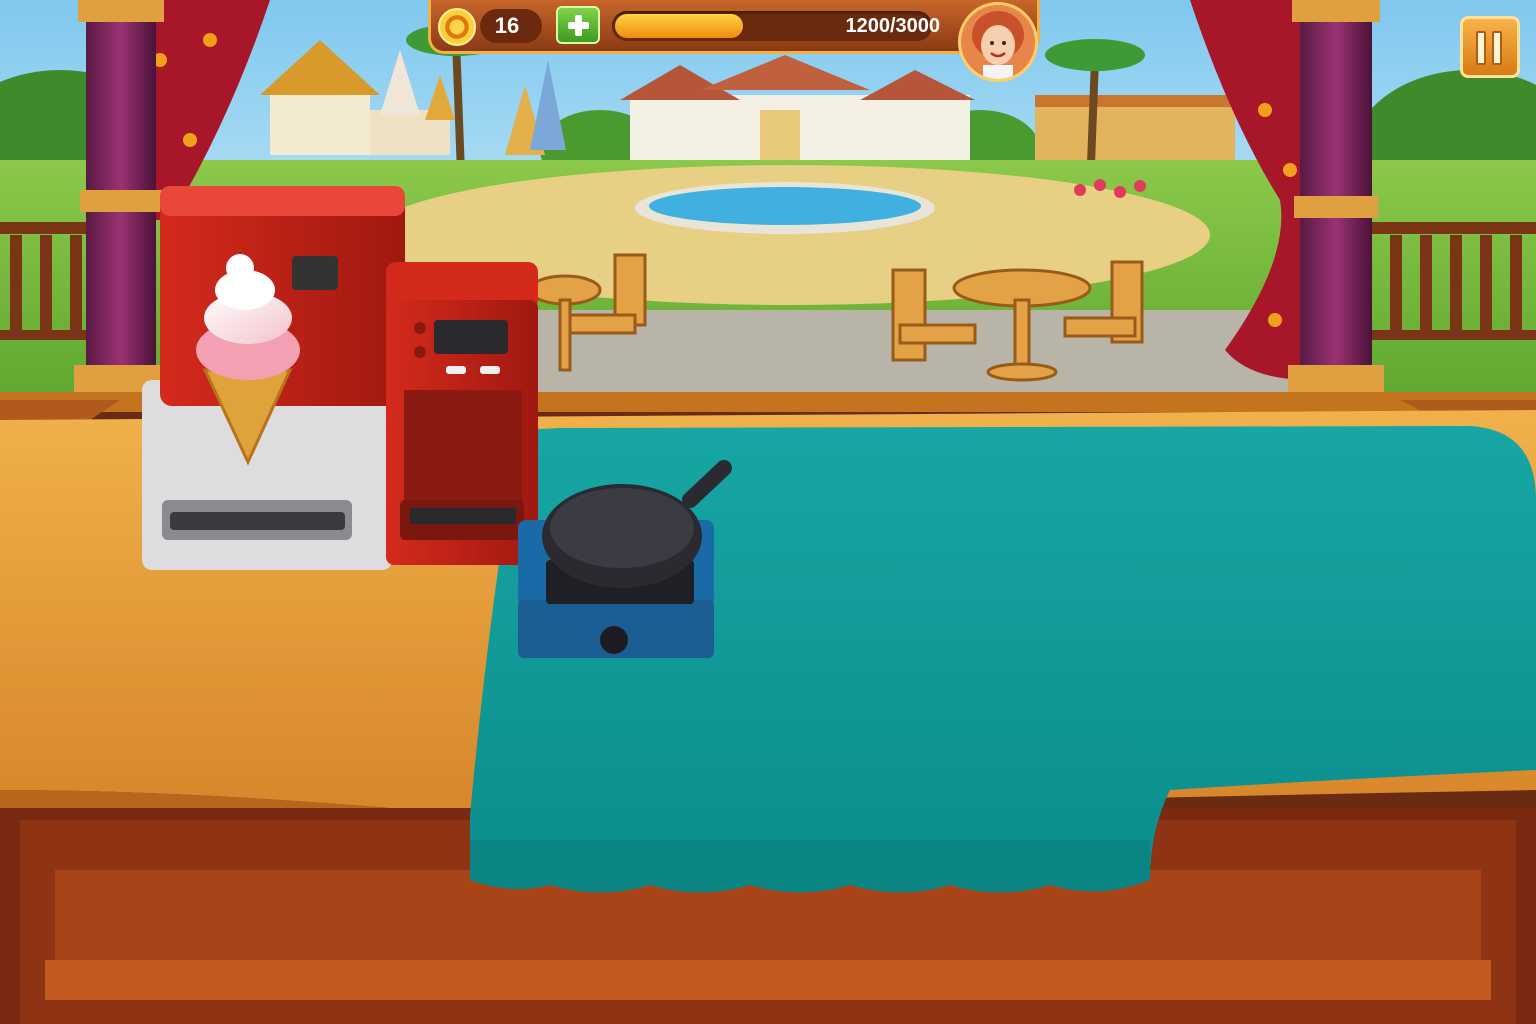 This screenshot has height=1024, width=1536. Describe the element at coordinates (507, 25) in the screenshot. I see `coin-count: 16` at that location.